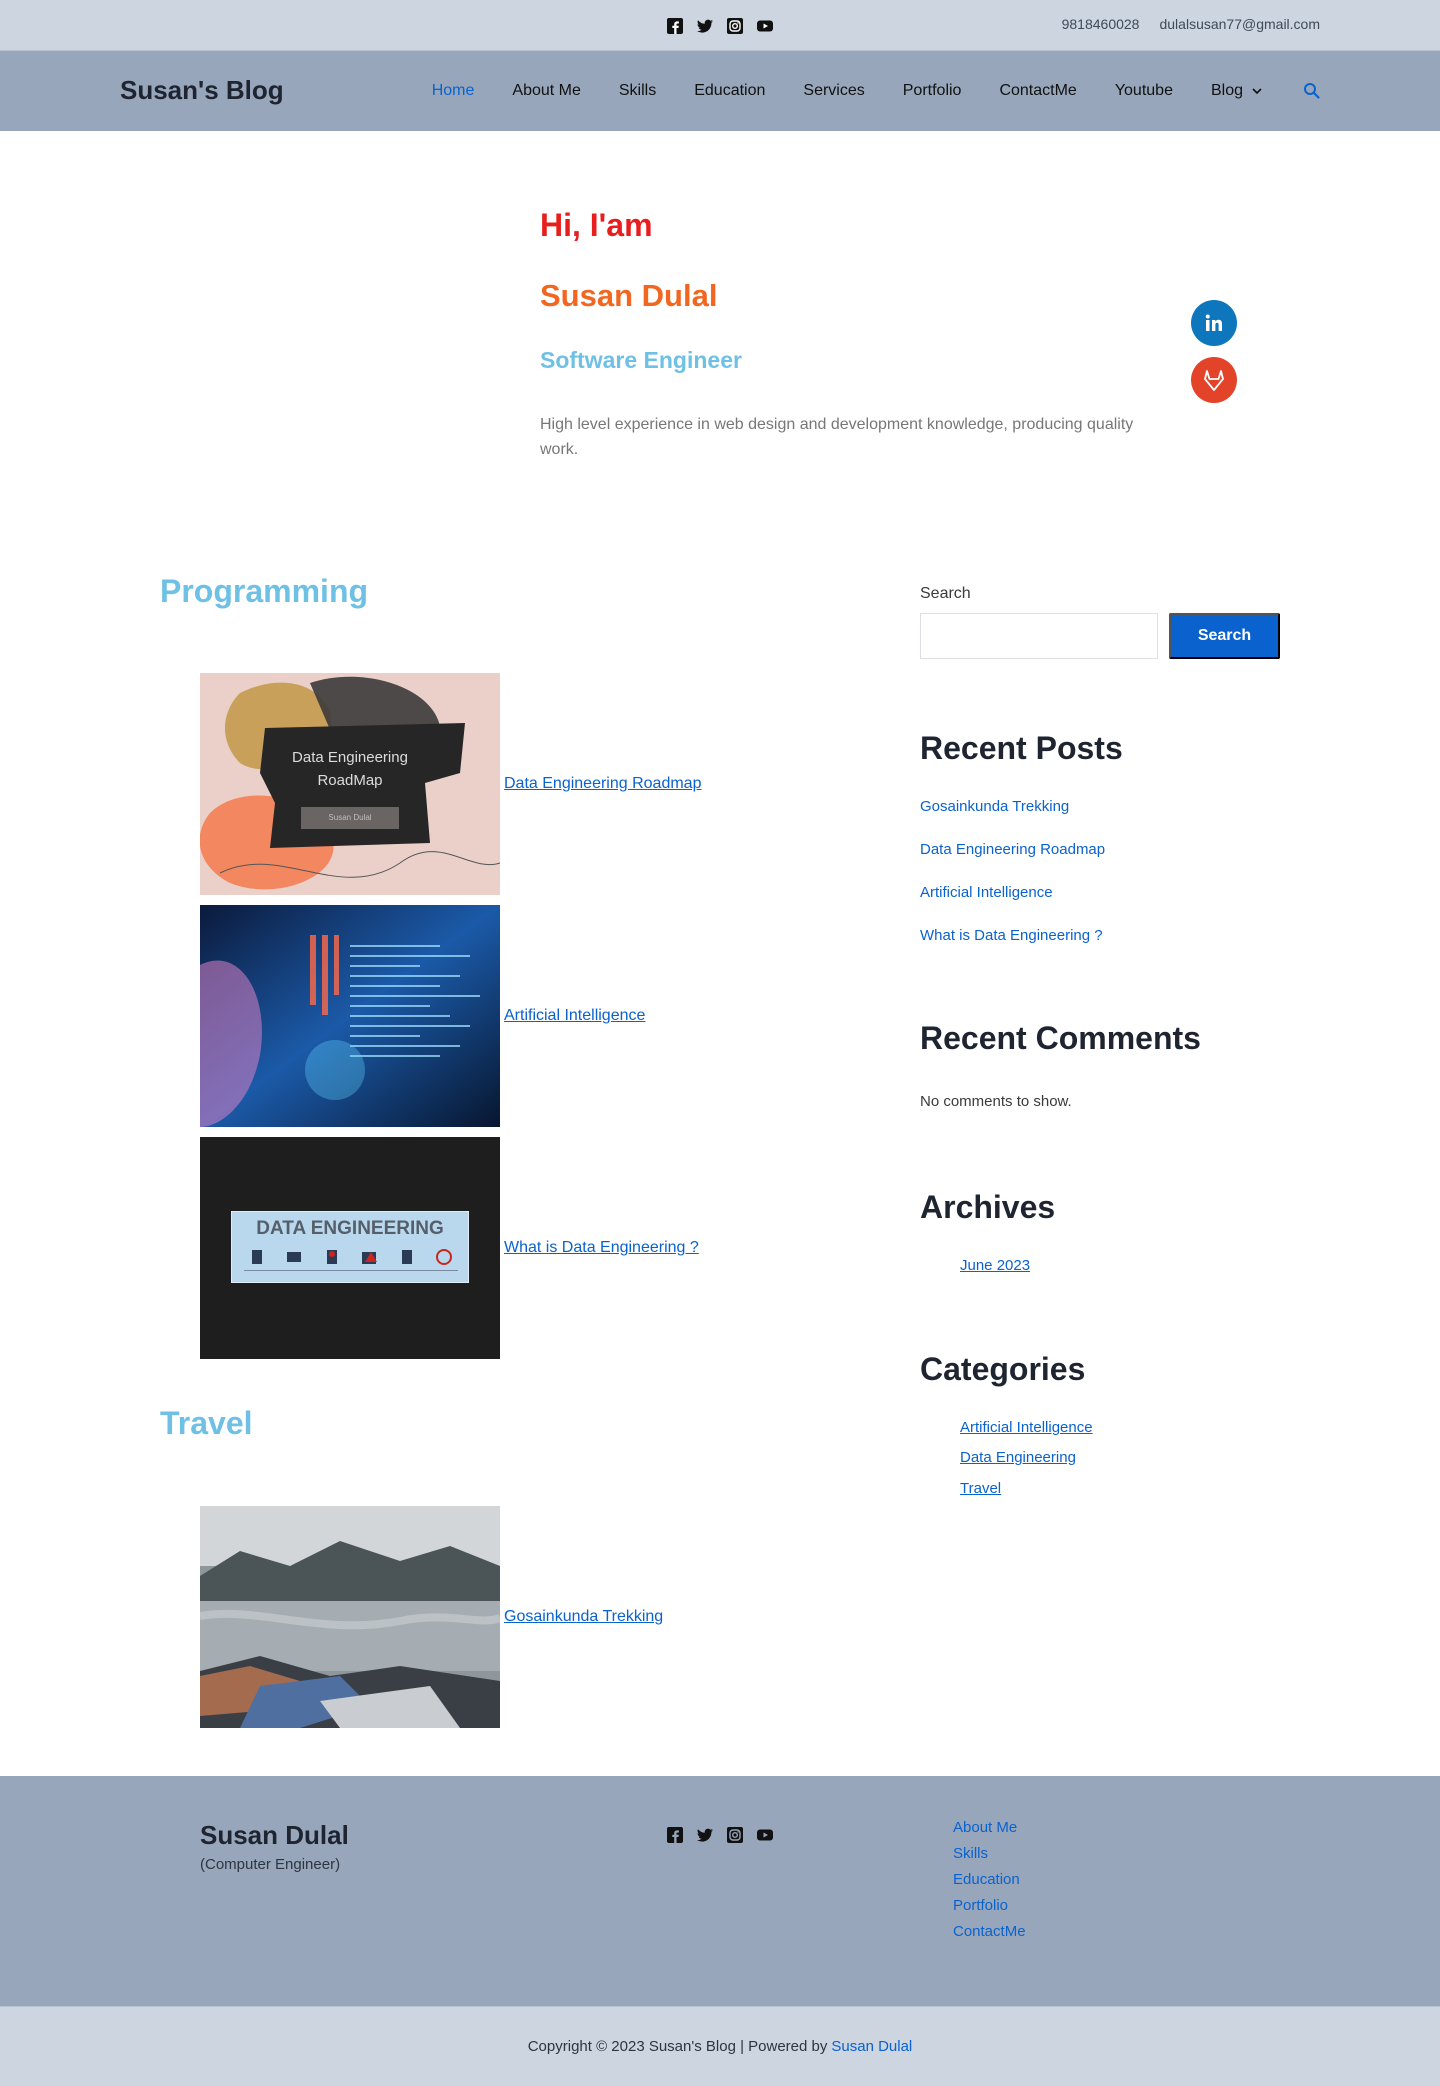  I want to click on recent-post-link: Data Engineering Roadmap, so click(1012, 849).